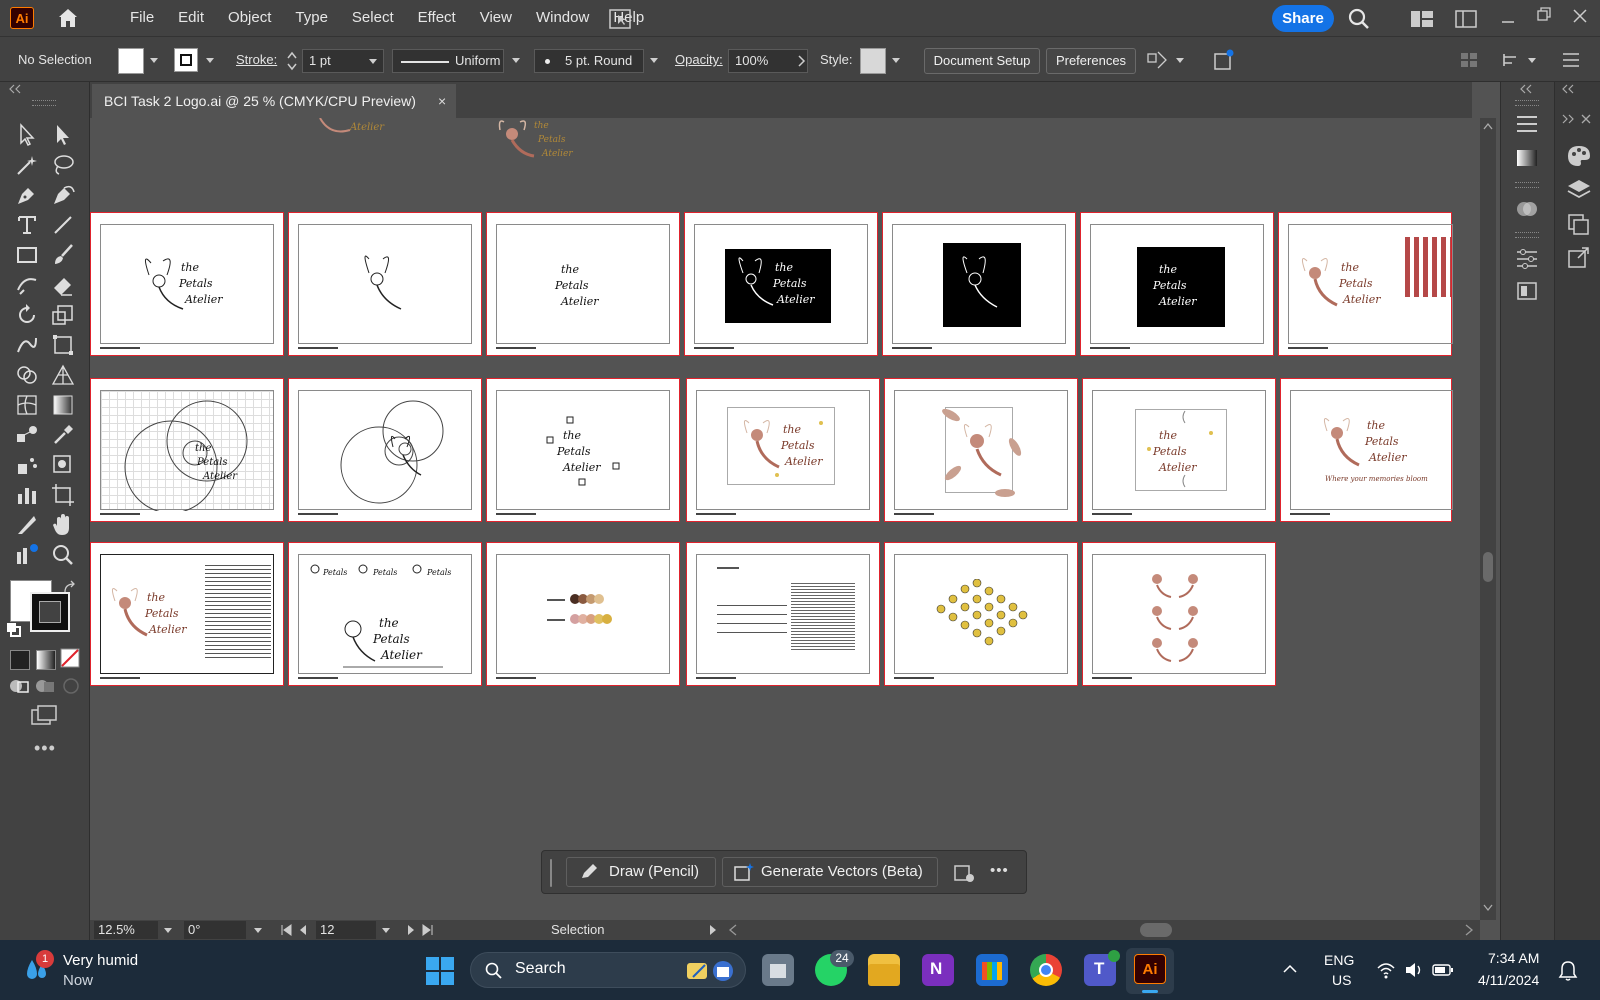 This screenshot has width=1600, height=1000. I want to click on lasso-tool-icon, so click(63, 165).